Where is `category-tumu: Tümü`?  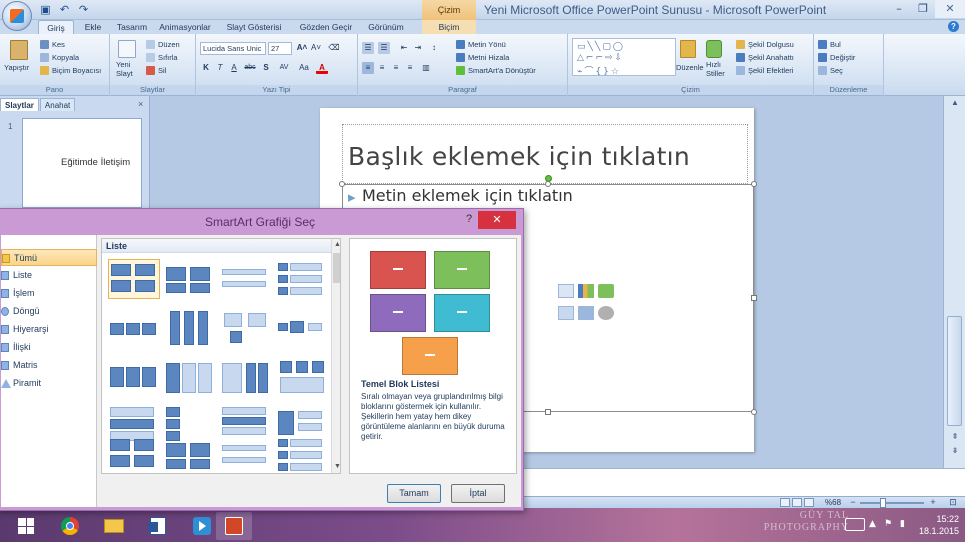 category-tumu: Tümü is located at coordinates (49, 257).